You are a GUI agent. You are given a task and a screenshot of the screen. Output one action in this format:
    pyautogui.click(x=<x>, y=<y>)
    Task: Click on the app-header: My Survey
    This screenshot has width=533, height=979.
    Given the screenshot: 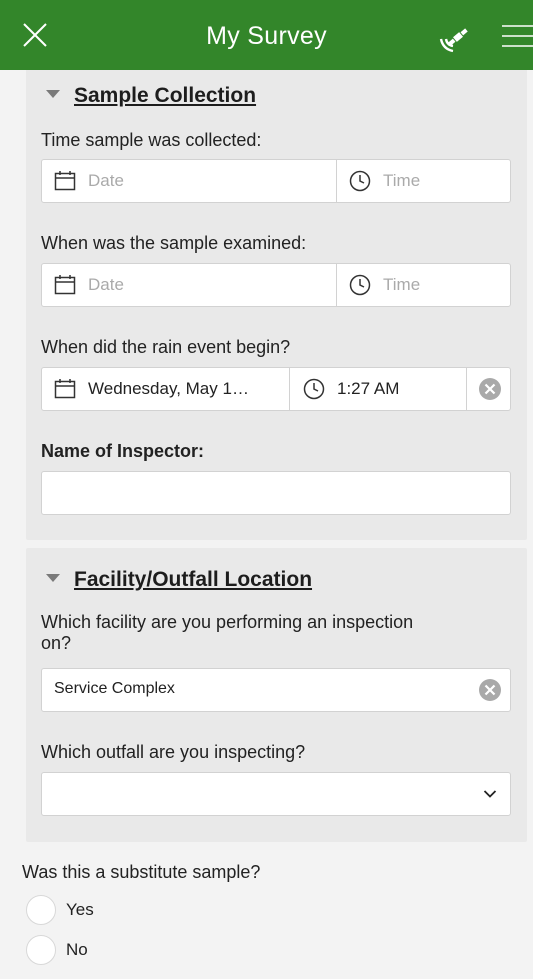 What is the action you would take?
    pyautogui.click(x=266, y=35)
    